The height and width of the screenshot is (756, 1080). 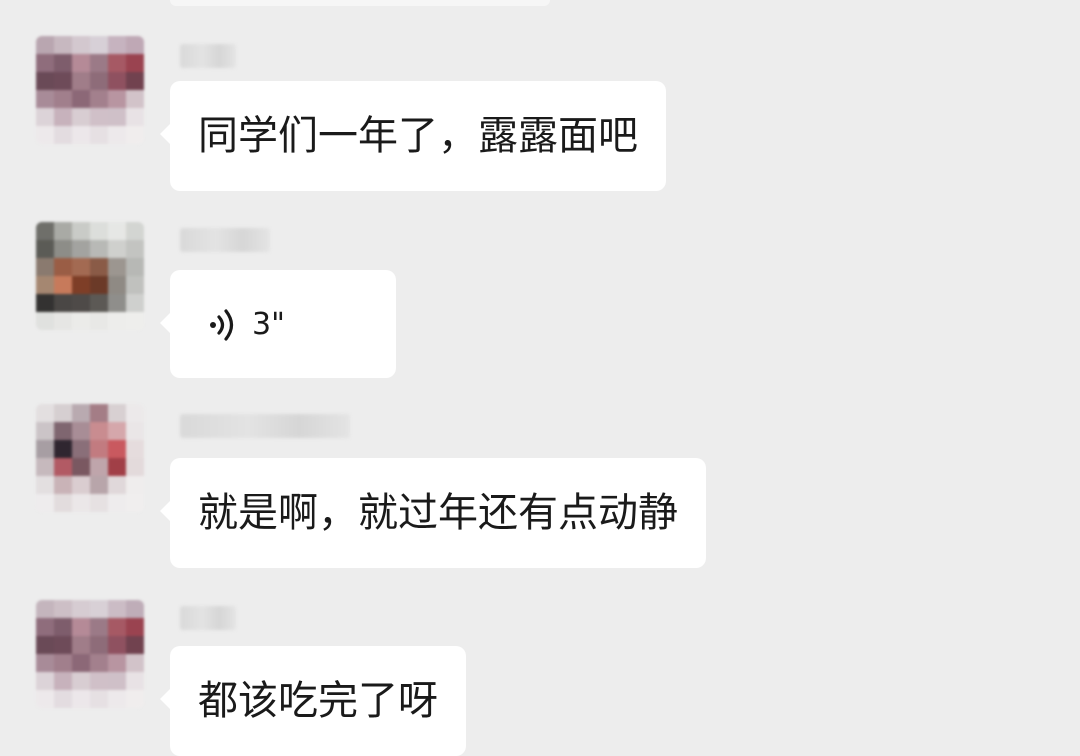 I want to click on voice-message-icon, so click(x=222, y=325).